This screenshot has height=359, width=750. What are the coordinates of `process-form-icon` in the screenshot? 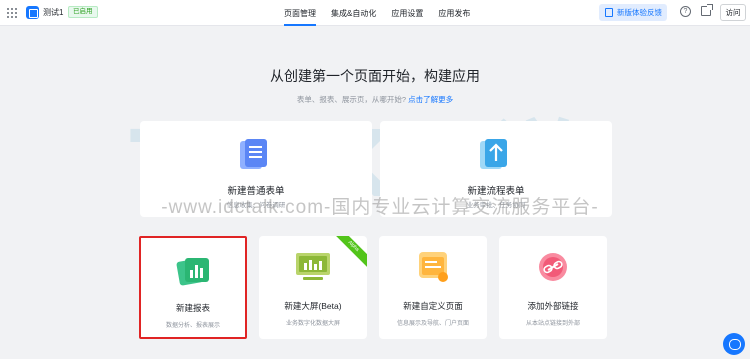 It's located at (493, 154).